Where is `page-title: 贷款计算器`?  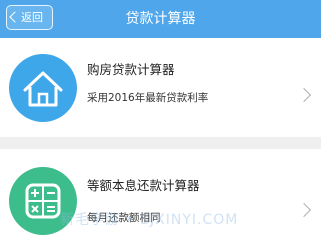 page-title: 贷款计算器 is located at coordinates (160, 19).